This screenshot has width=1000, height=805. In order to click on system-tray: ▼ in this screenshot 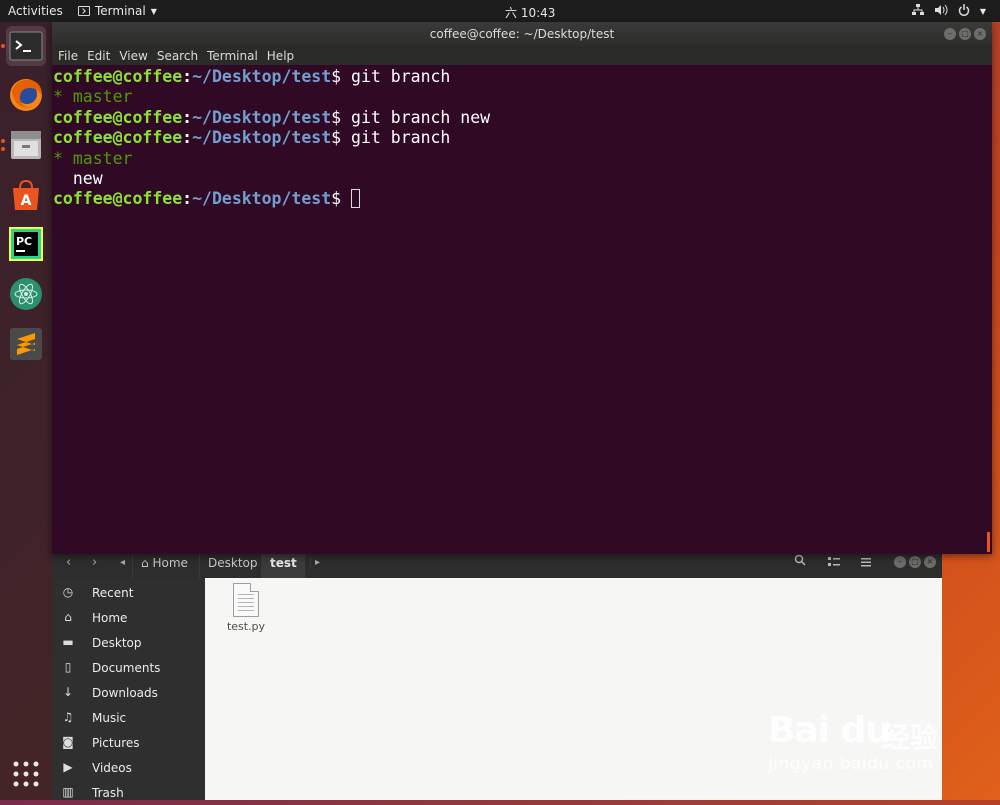, I will do `click(948, 11)`.